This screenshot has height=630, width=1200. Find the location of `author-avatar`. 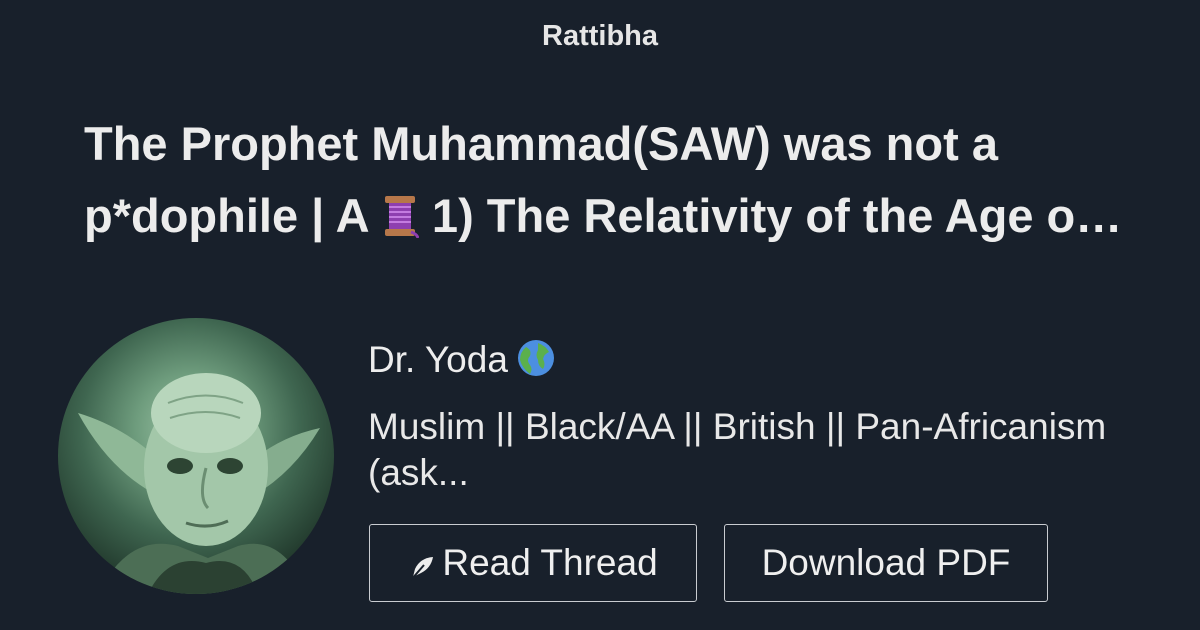

author-avatar is located at coordinates (196, 456).